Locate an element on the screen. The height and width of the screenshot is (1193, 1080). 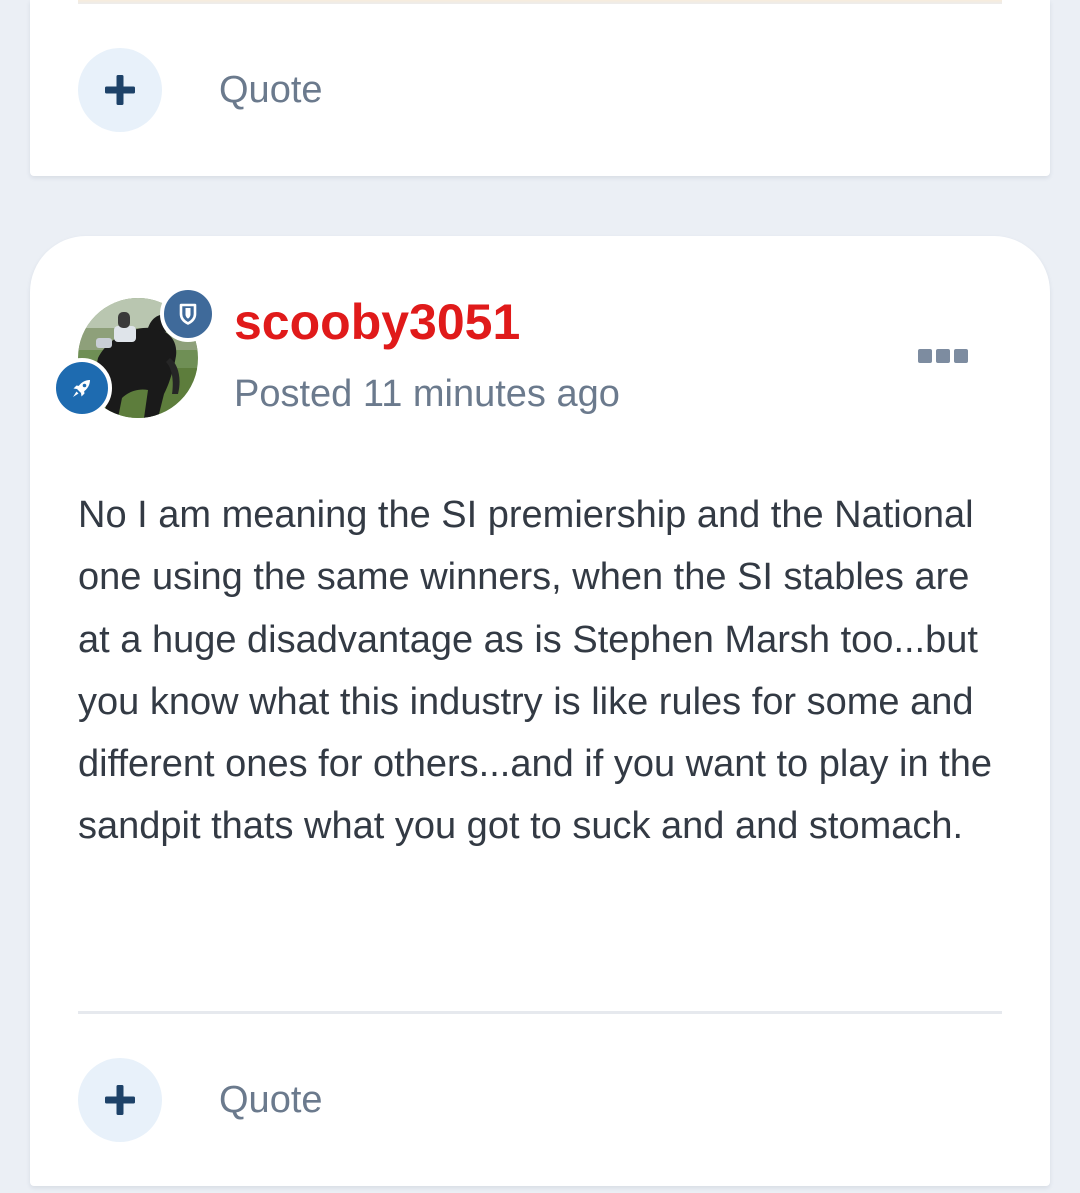
post-options-menu is located at coordinates (944, 356).